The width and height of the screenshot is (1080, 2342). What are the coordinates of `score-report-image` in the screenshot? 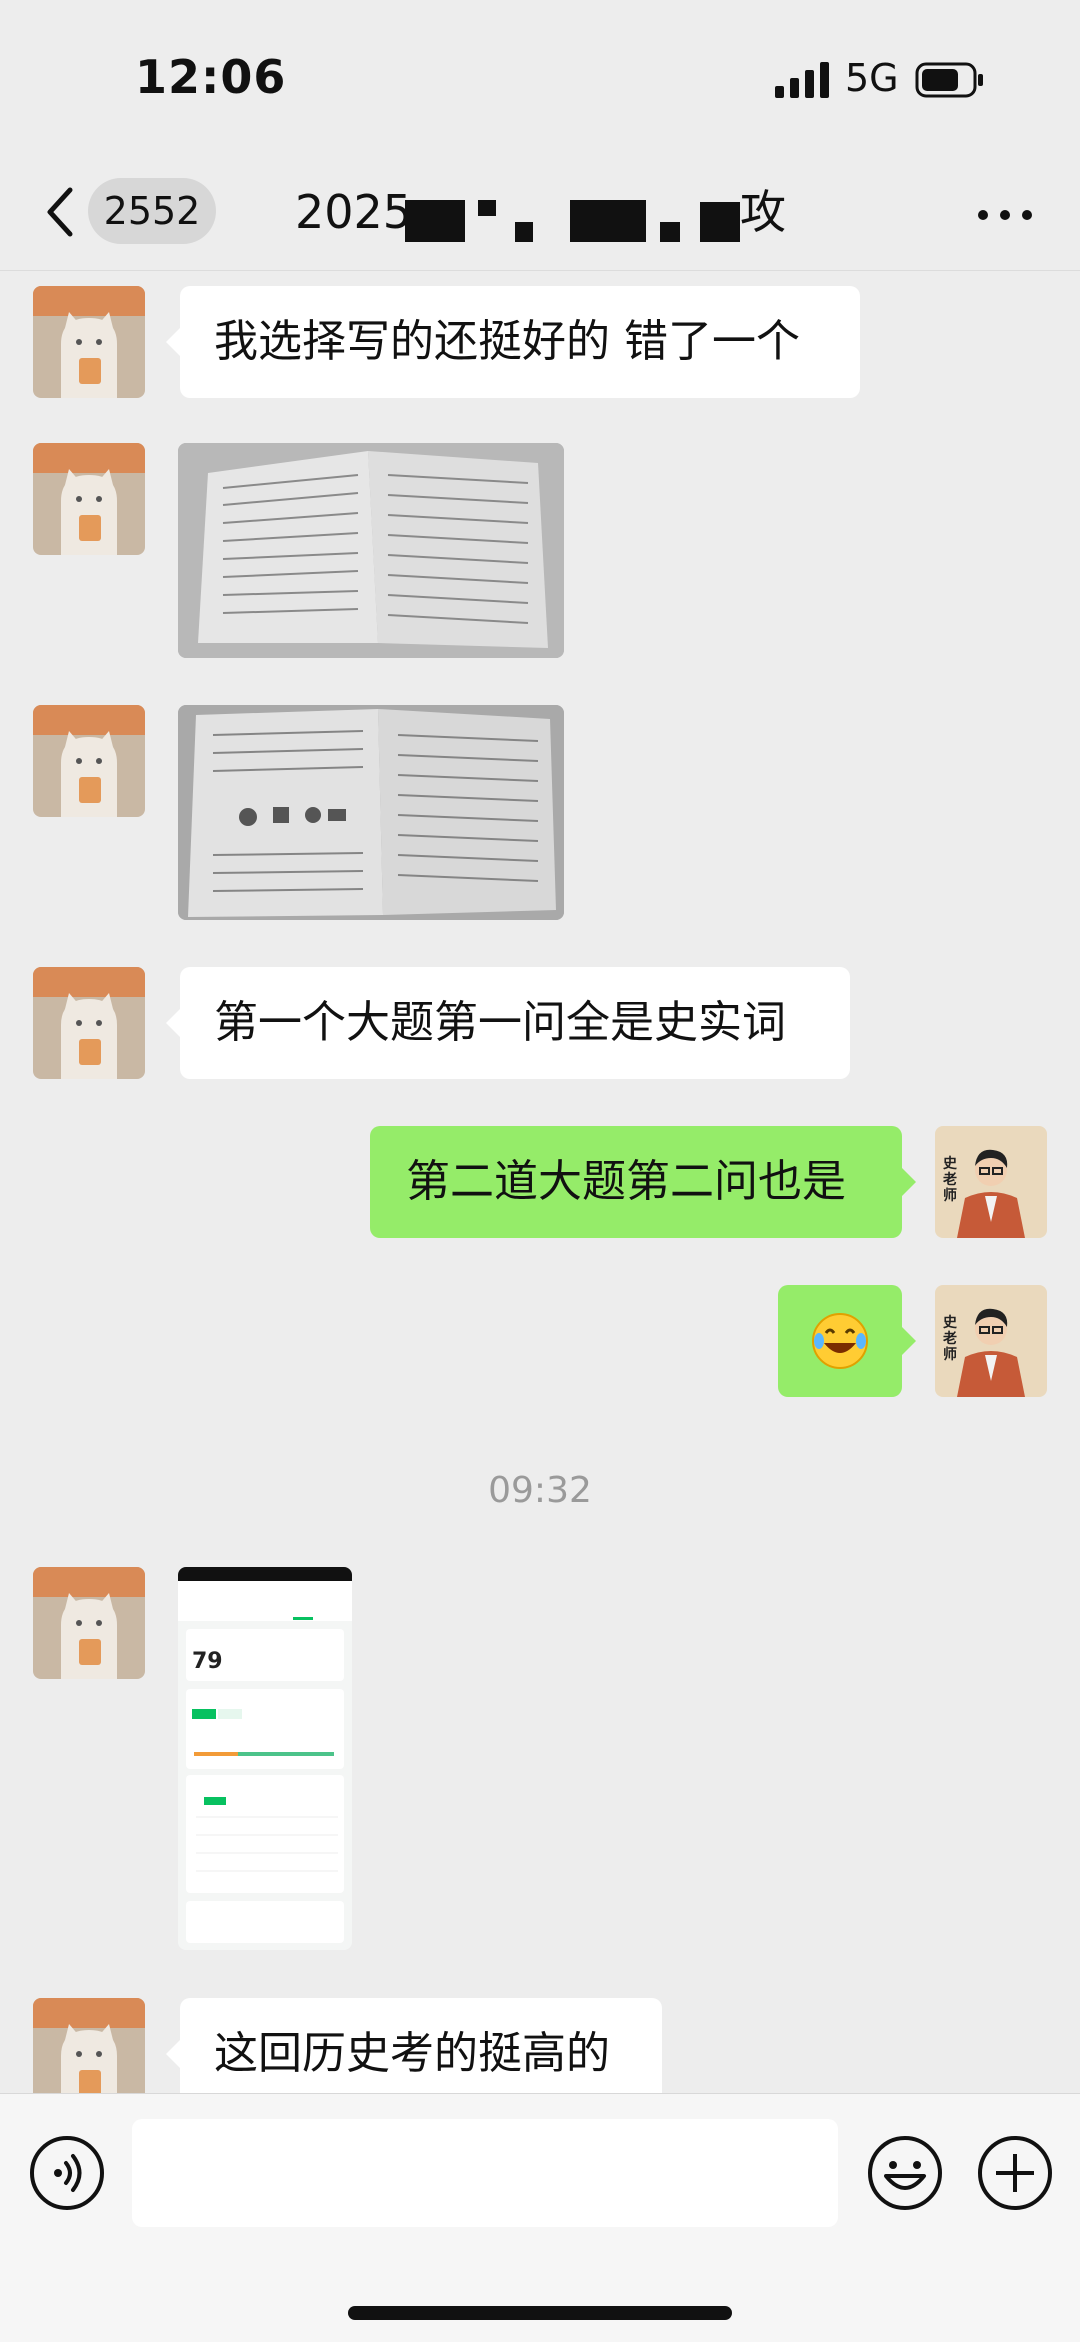 It's located at (265, 1755).